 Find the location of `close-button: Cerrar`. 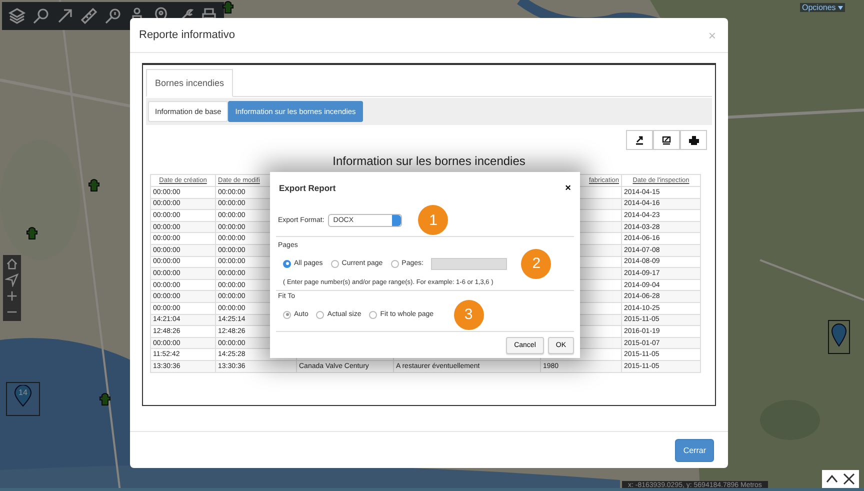

close-button: Cerrar is located at coordinates (694, 450).